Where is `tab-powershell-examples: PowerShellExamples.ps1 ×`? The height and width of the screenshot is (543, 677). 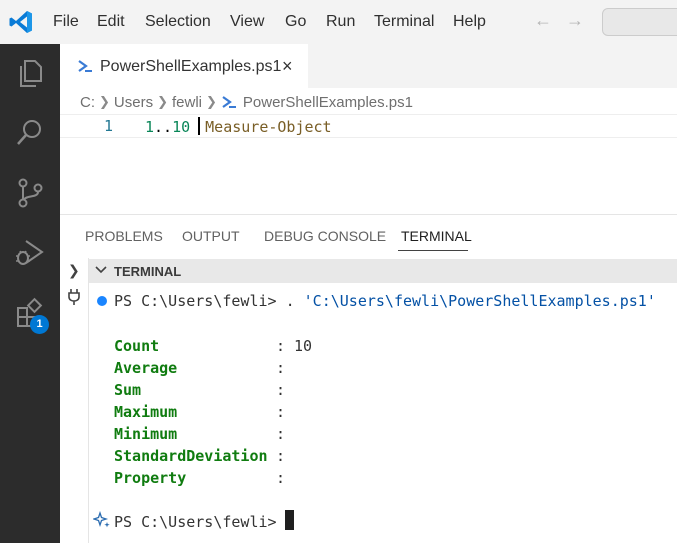
tab-powershell-examples: PowerShellExamples.ps1 × is located at coordinates (184, 66).